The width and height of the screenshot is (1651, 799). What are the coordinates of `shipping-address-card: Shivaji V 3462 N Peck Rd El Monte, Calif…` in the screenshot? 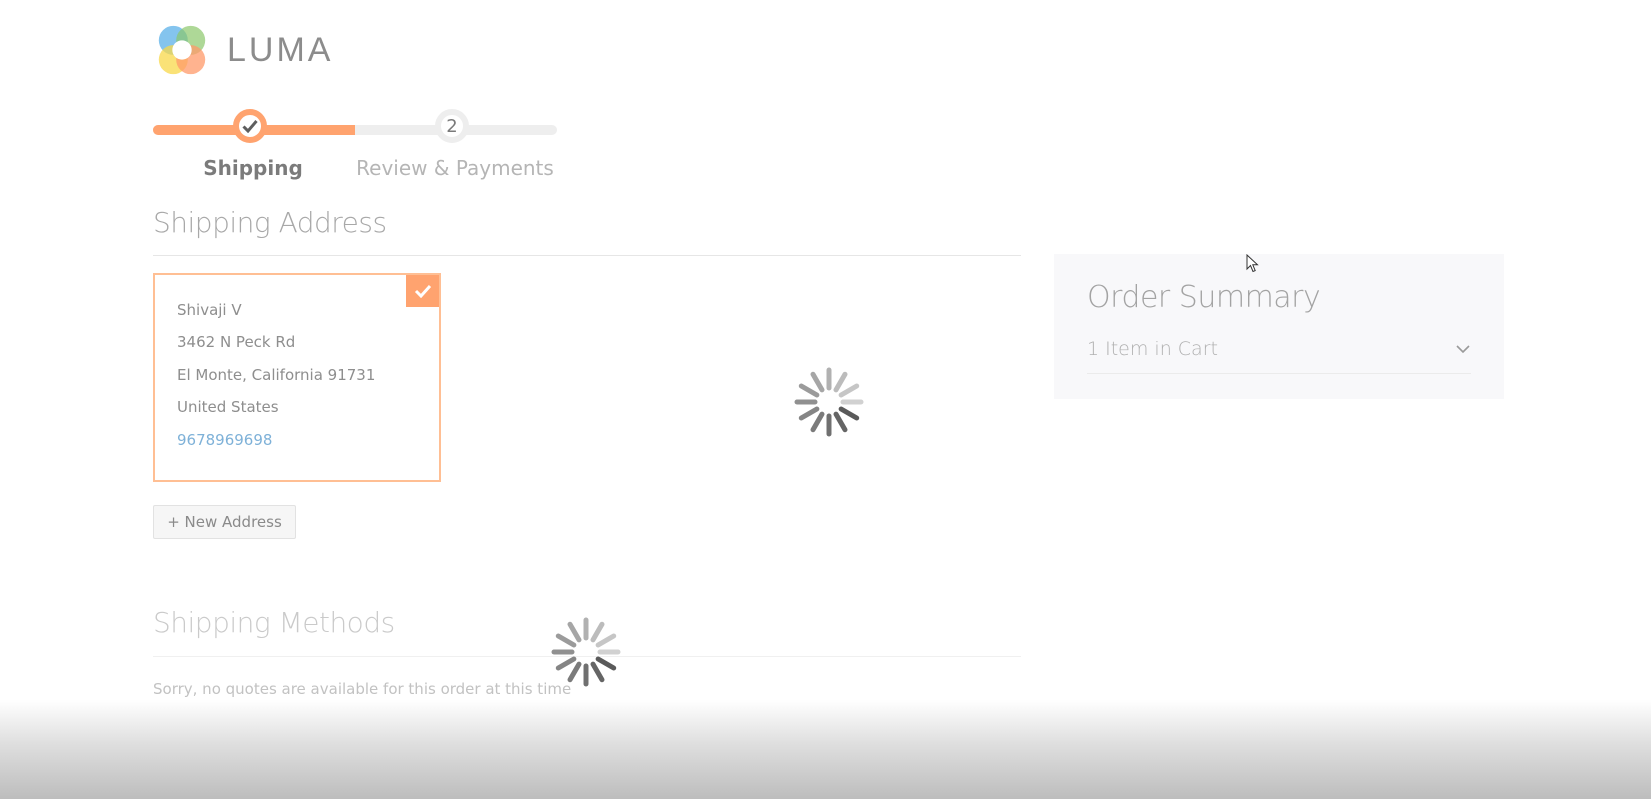 It's located at (297, 377).